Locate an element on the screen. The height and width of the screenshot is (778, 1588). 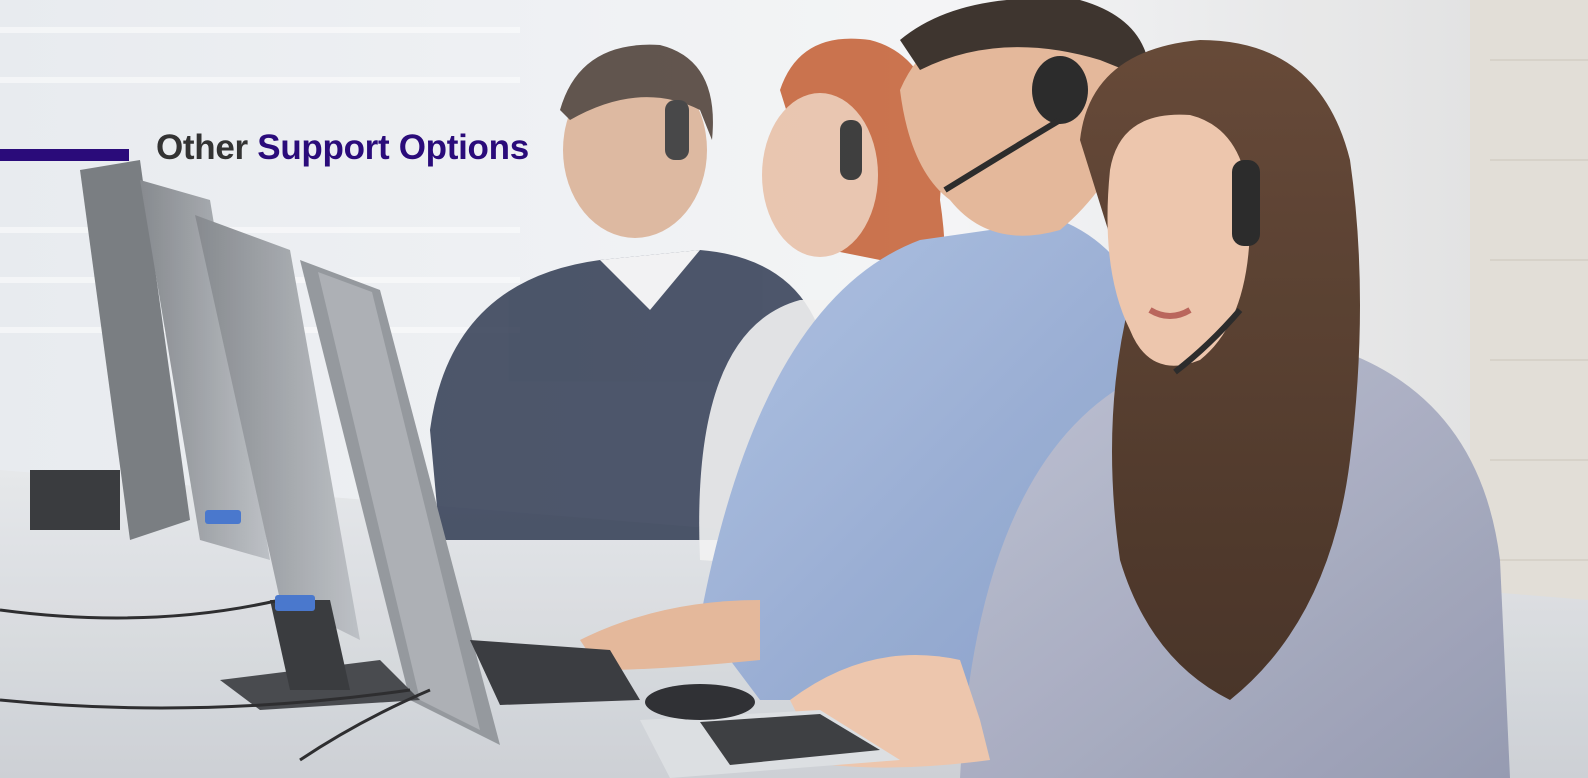
title-highlight: Support Options is located at coordinates (393, 147).